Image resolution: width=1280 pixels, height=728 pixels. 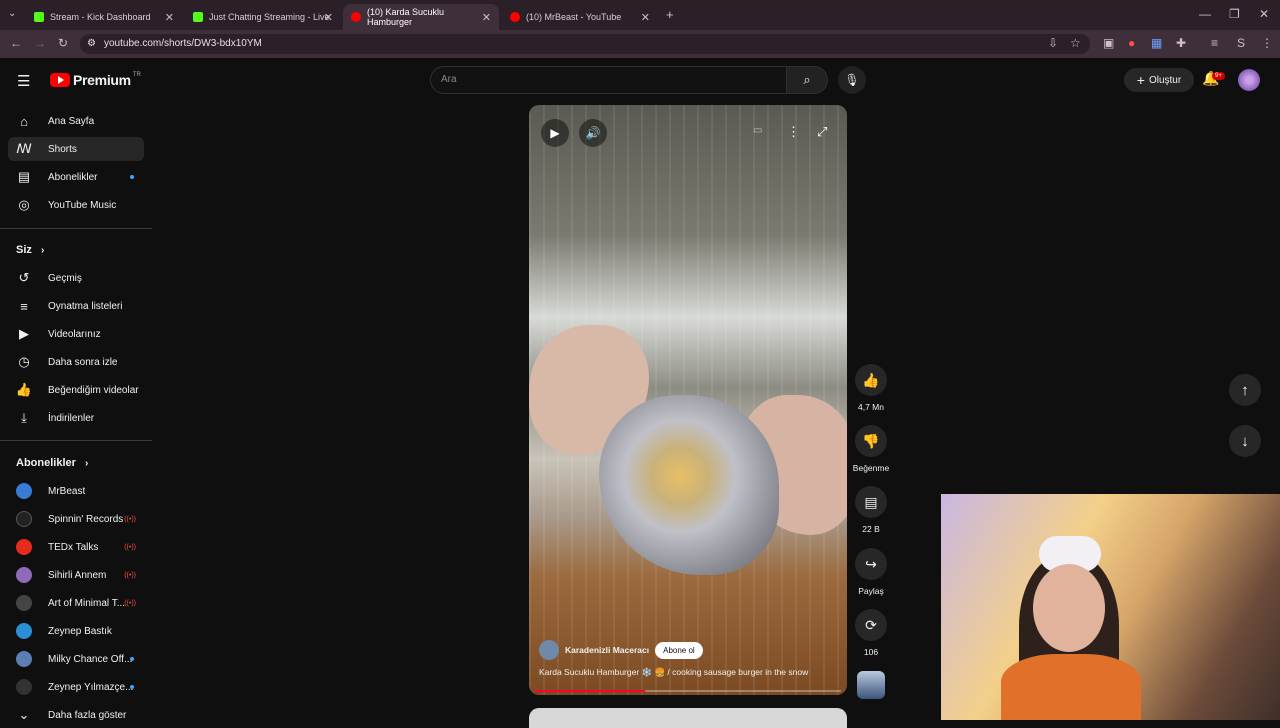 I want to click on tab-title: Just Chatting Streaming - Live, so click(x=269, y=17).